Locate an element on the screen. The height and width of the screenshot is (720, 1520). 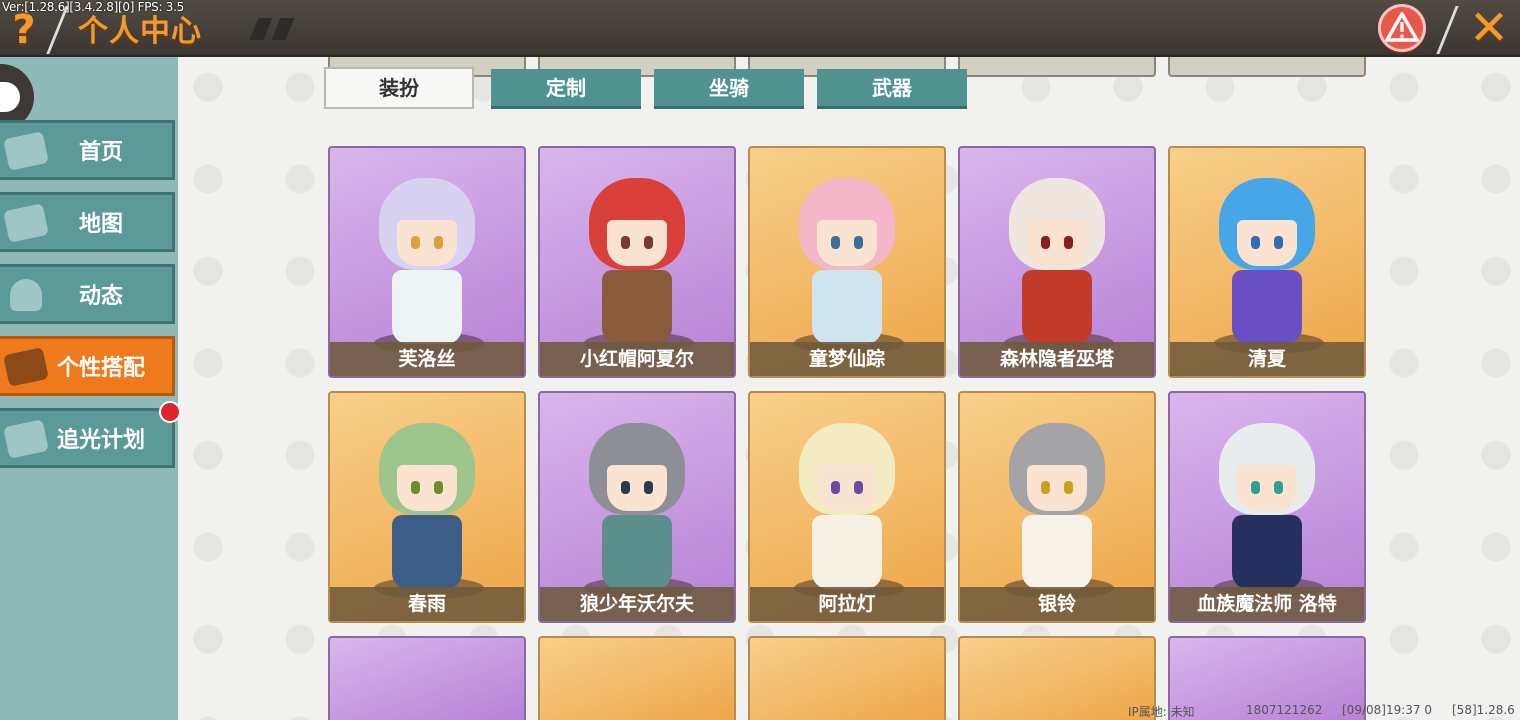
outfit-card: 春雨 is located at coordinates (427, 507).